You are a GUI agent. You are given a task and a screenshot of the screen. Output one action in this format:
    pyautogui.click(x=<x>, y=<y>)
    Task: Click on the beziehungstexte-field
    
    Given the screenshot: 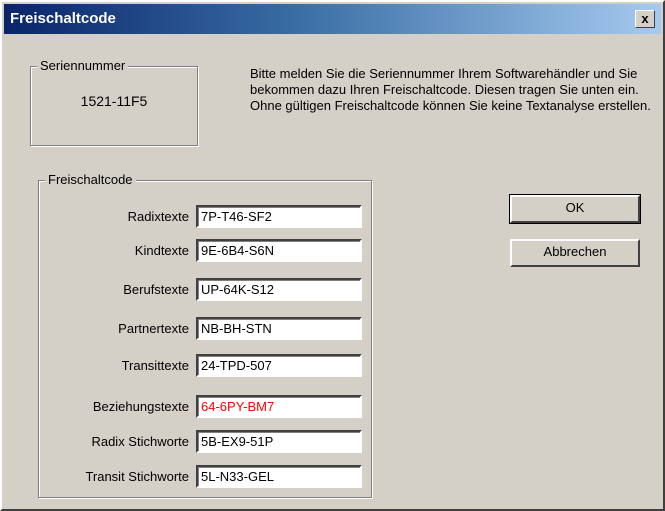 What is the action you would take?
    pyautogui.click(x=279, y=406)
    